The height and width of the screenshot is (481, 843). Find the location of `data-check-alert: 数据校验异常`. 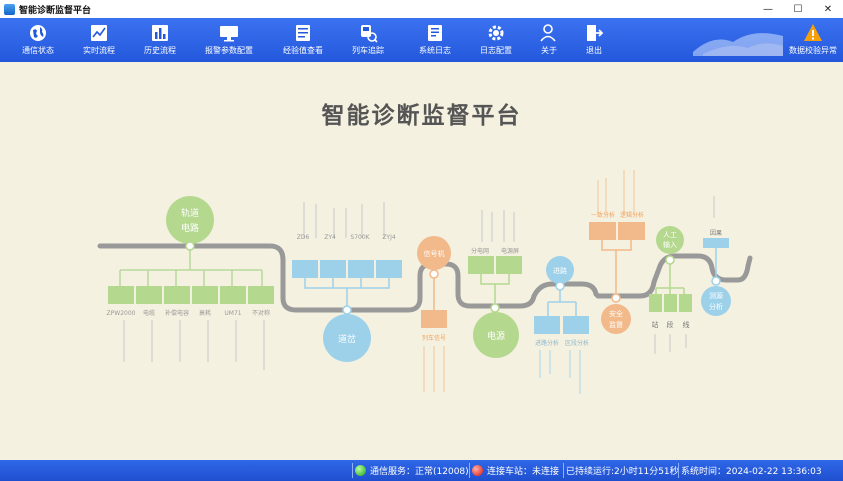

data-check-alert: 数据校验异常 is located at coordinates (813, 39).